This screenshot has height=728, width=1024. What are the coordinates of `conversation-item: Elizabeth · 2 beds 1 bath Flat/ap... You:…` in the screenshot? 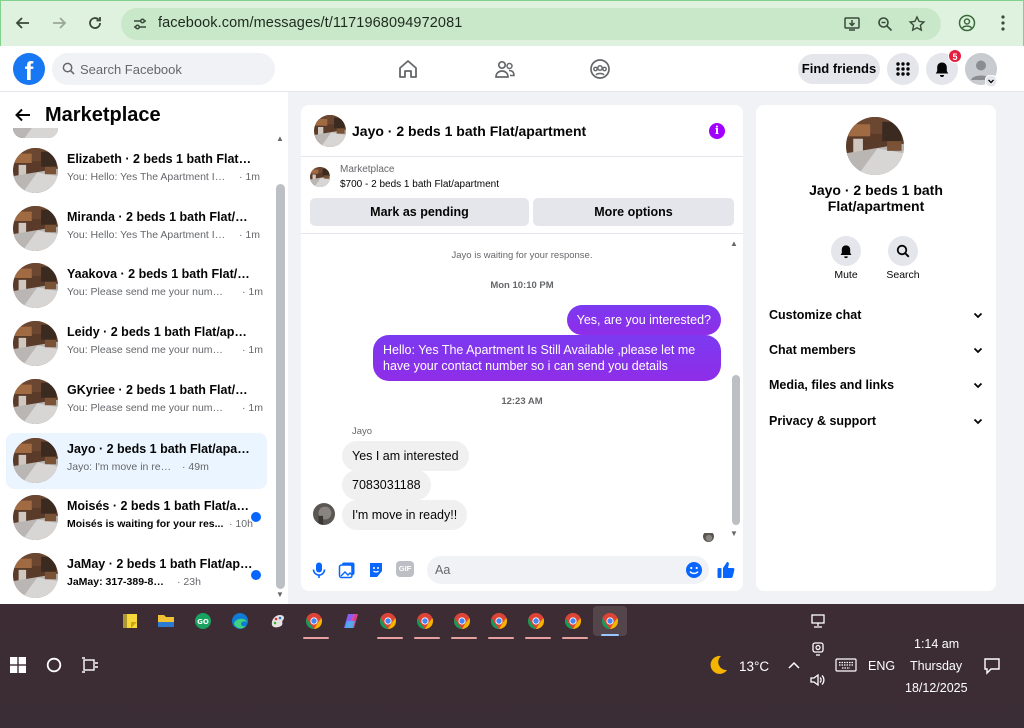 It's located at (136, 171).